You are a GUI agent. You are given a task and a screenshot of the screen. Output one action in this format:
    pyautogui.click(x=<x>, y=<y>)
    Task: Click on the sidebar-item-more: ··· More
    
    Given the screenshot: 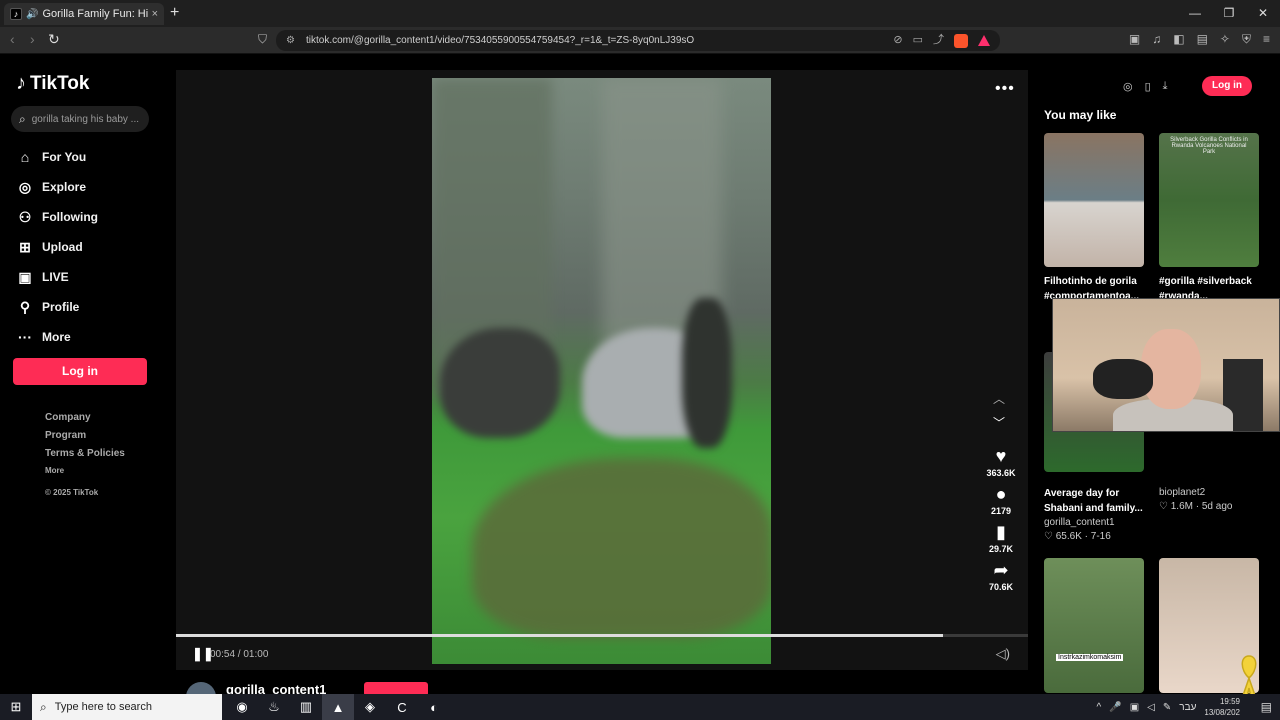 What is the action you would take?
    pyautogui.click(x=57, y=337)
    